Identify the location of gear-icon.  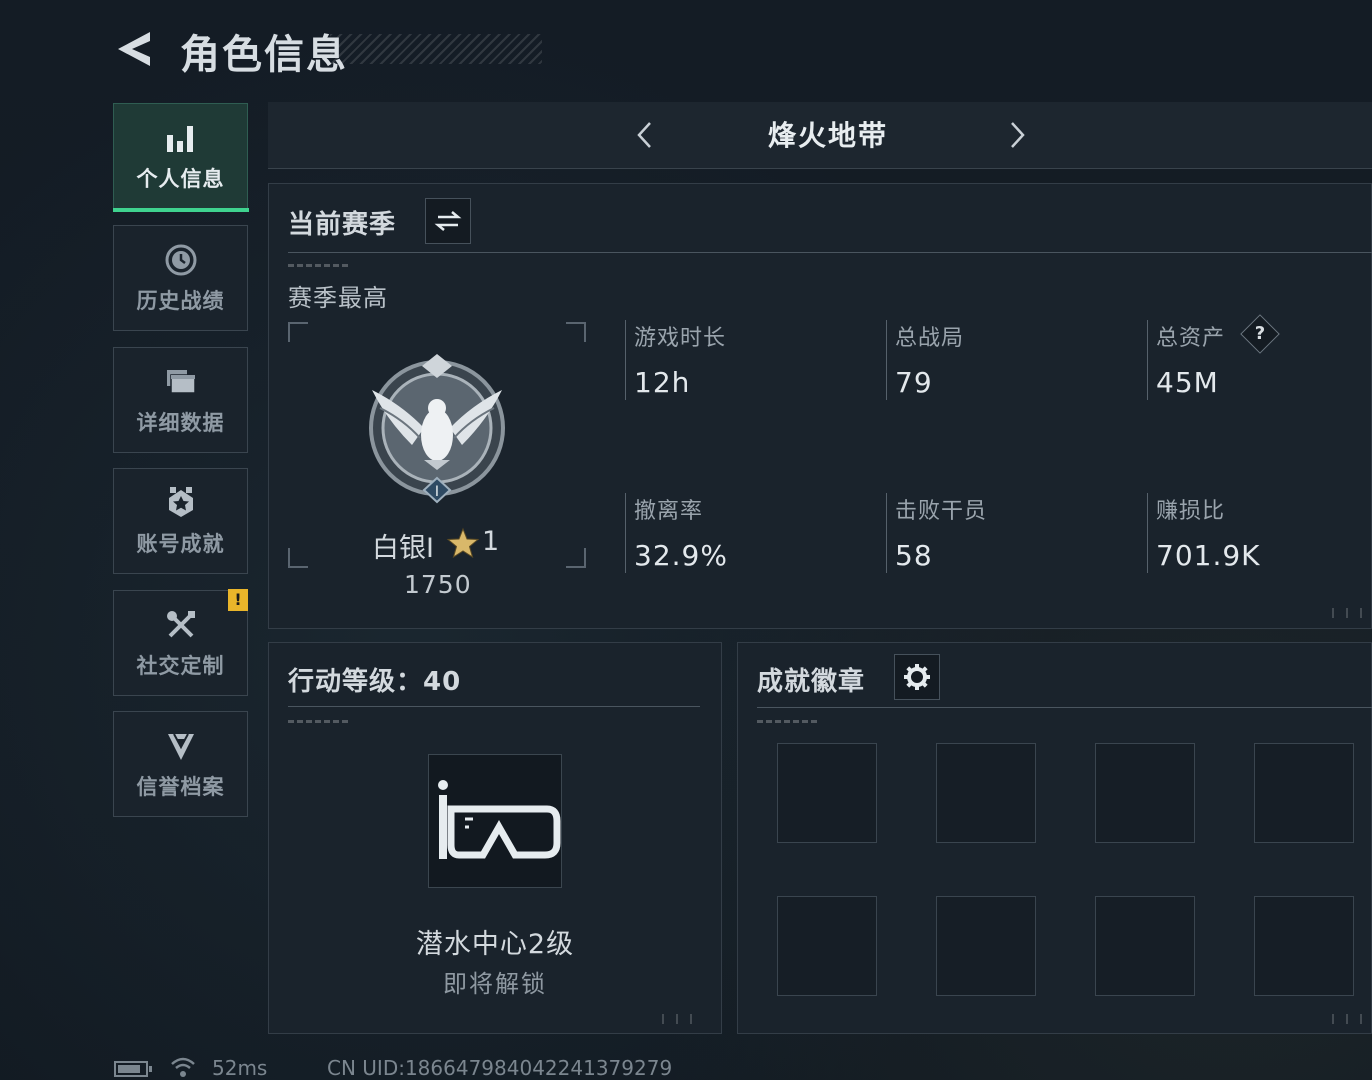
(917, 677).